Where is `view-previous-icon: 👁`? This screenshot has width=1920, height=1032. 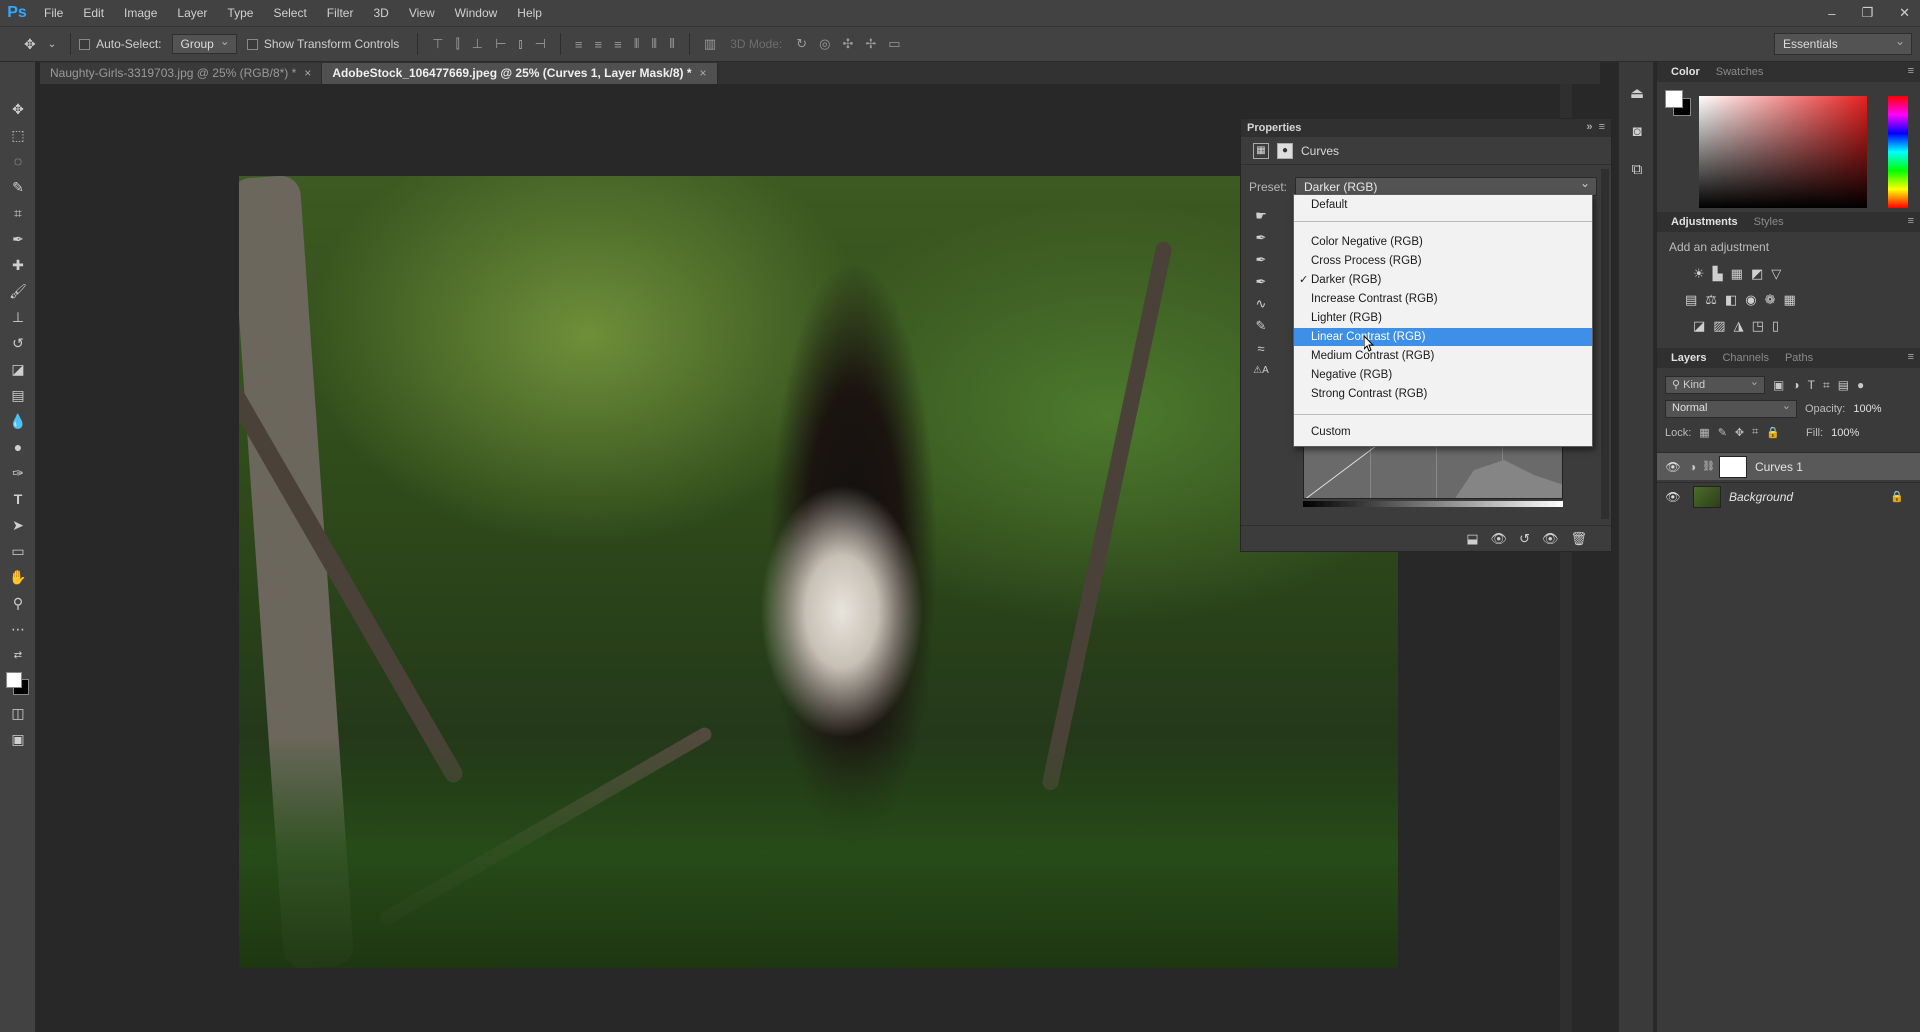
view-previous-icon: 👁 is located at coordinates (1499, 539).